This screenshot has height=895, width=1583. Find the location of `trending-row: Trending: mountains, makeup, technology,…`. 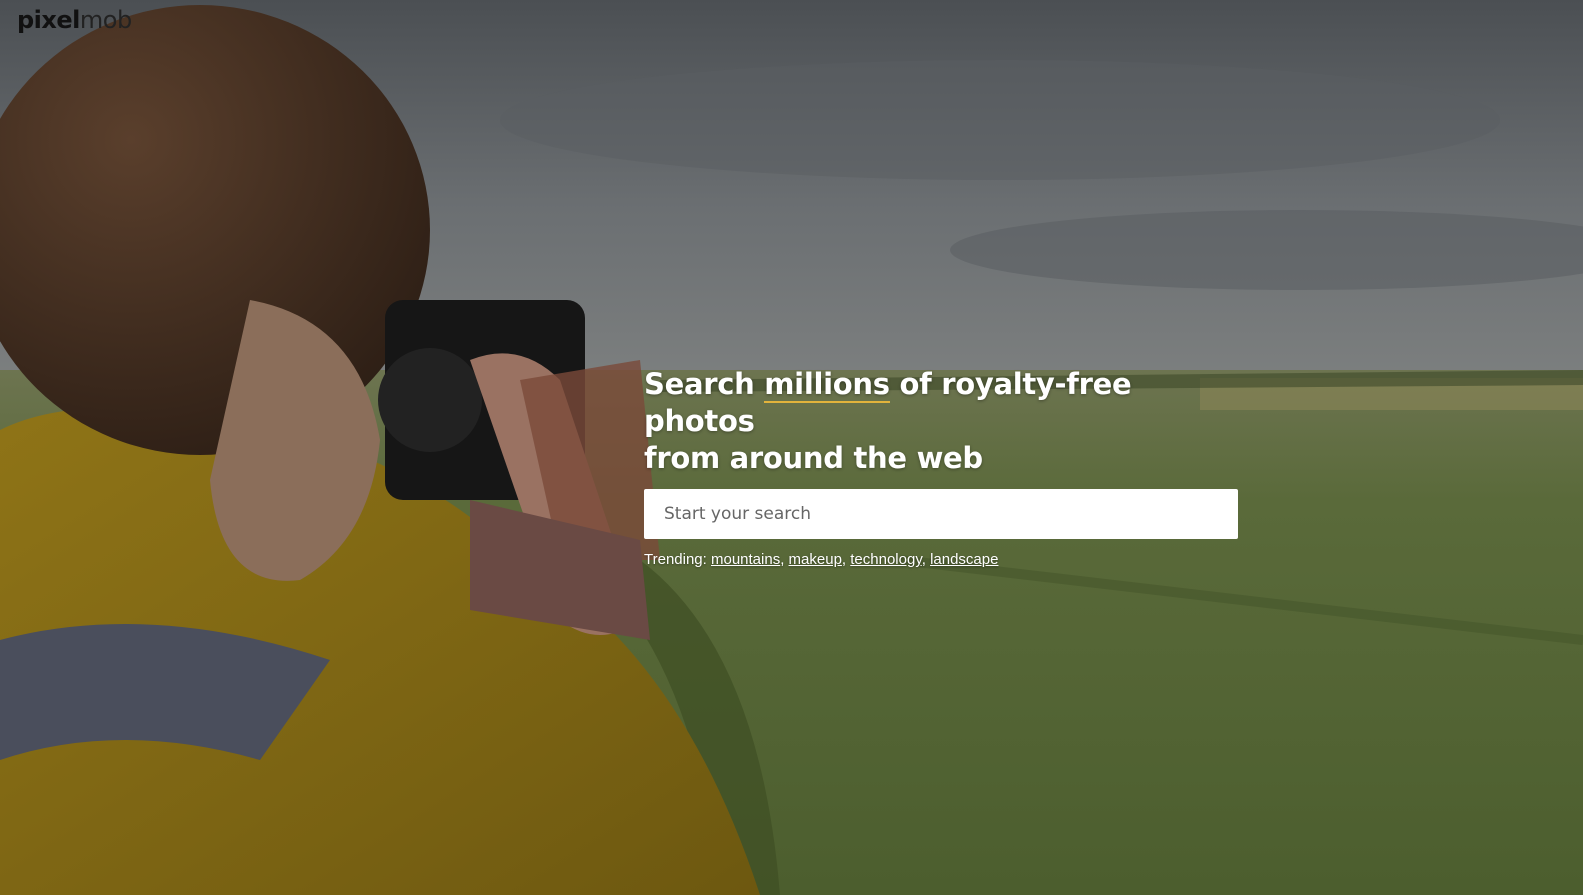

trending-row: Trending: mountains, makeup, technology,… is located at coordinates (821, 559).